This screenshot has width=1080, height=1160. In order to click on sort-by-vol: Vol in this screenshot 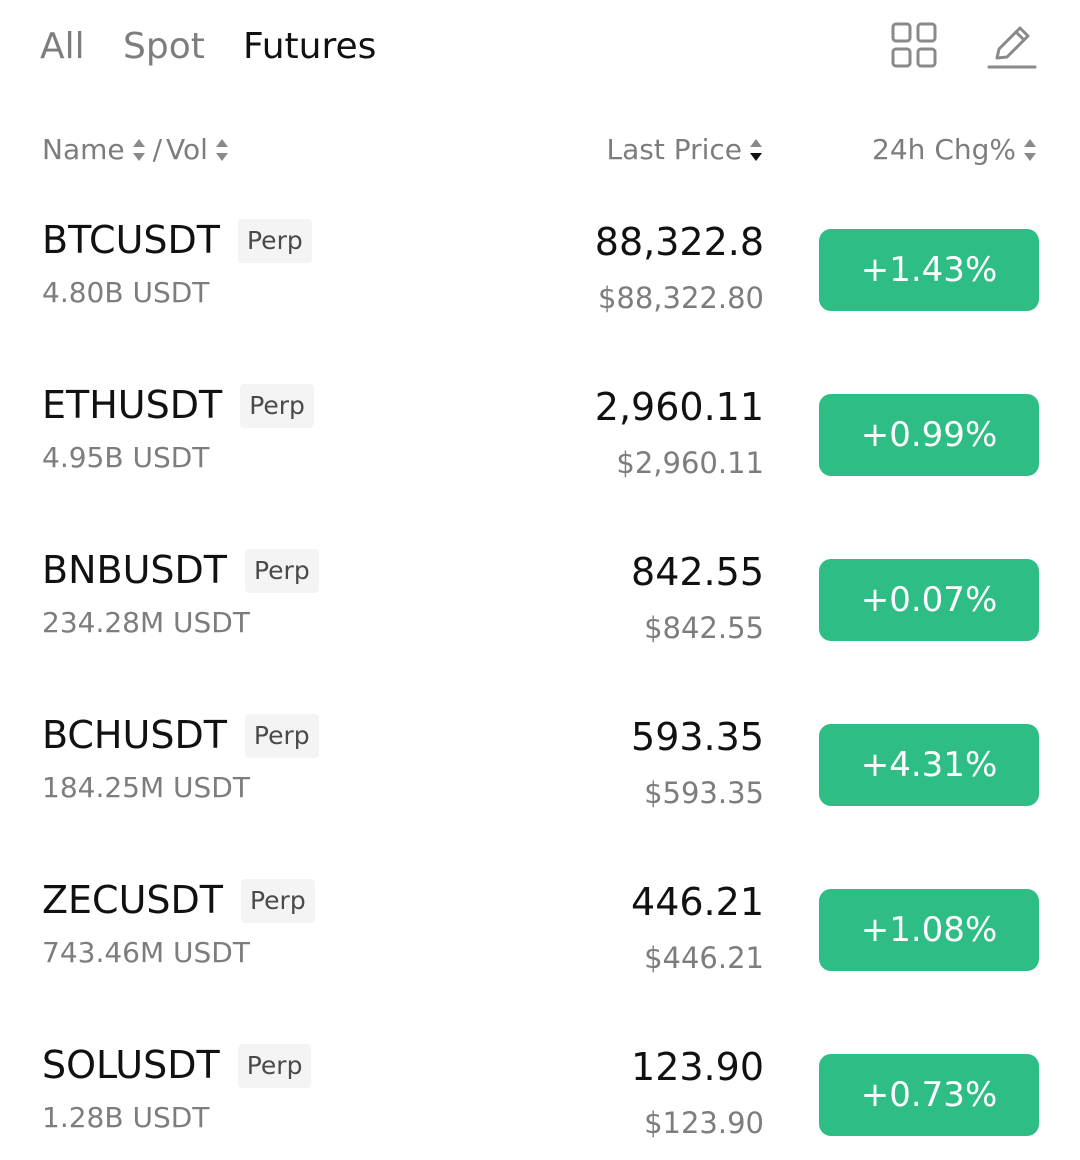, I will do `click(198, 150)`.